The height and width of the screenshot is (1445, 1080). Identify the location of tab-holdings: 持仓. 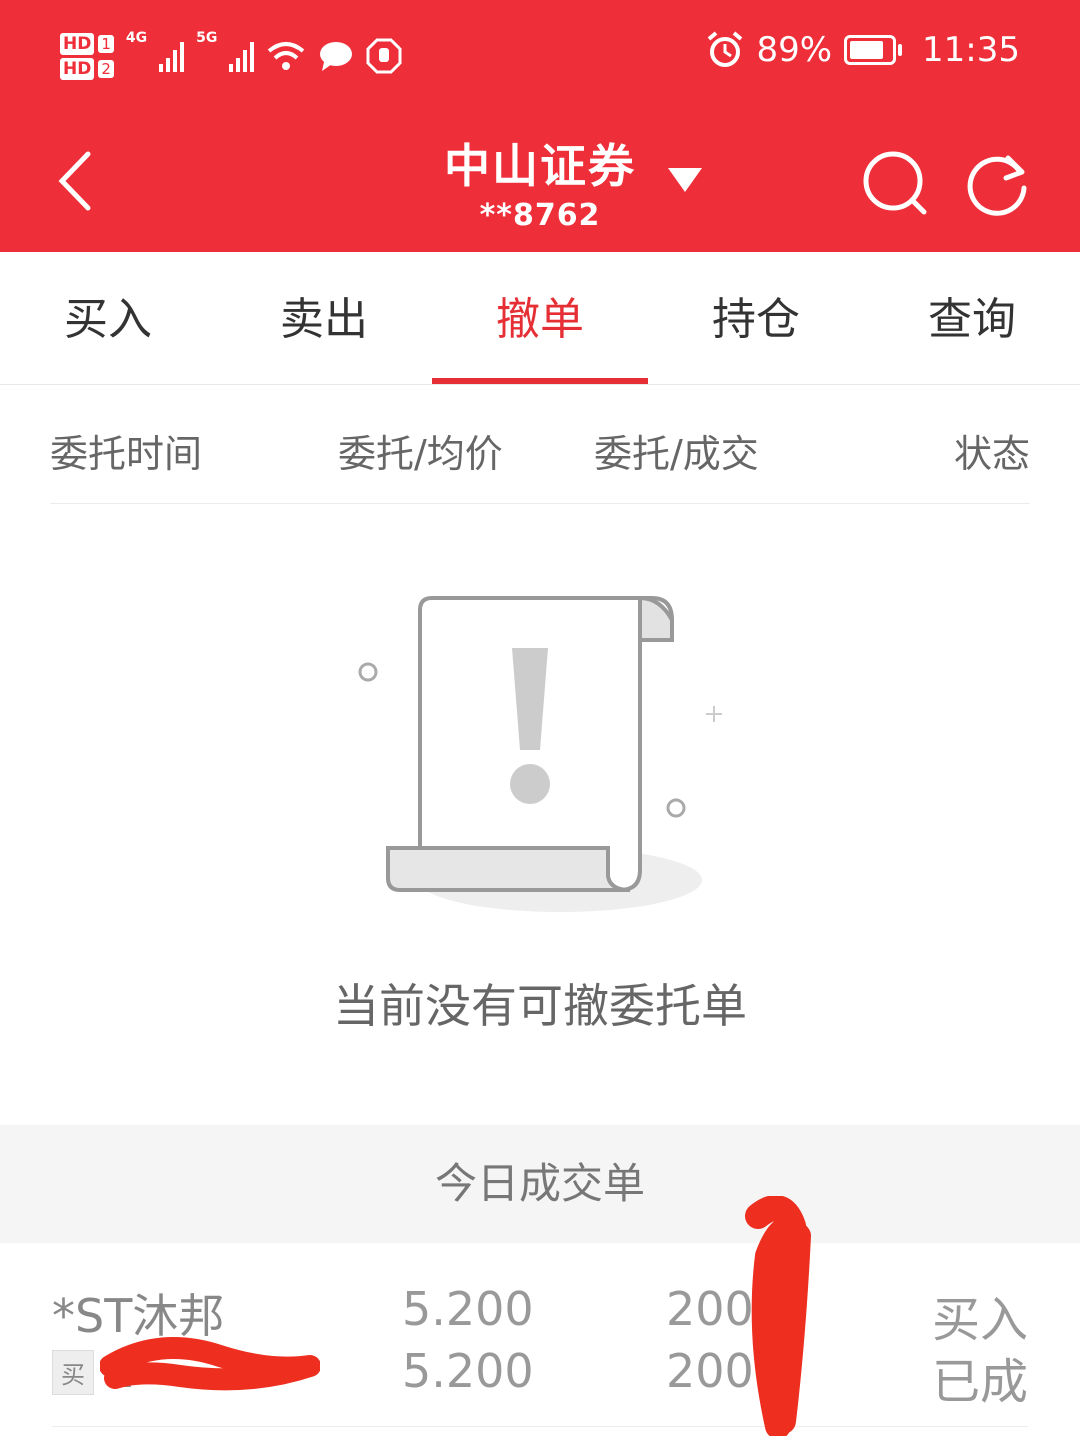
(756, 318).